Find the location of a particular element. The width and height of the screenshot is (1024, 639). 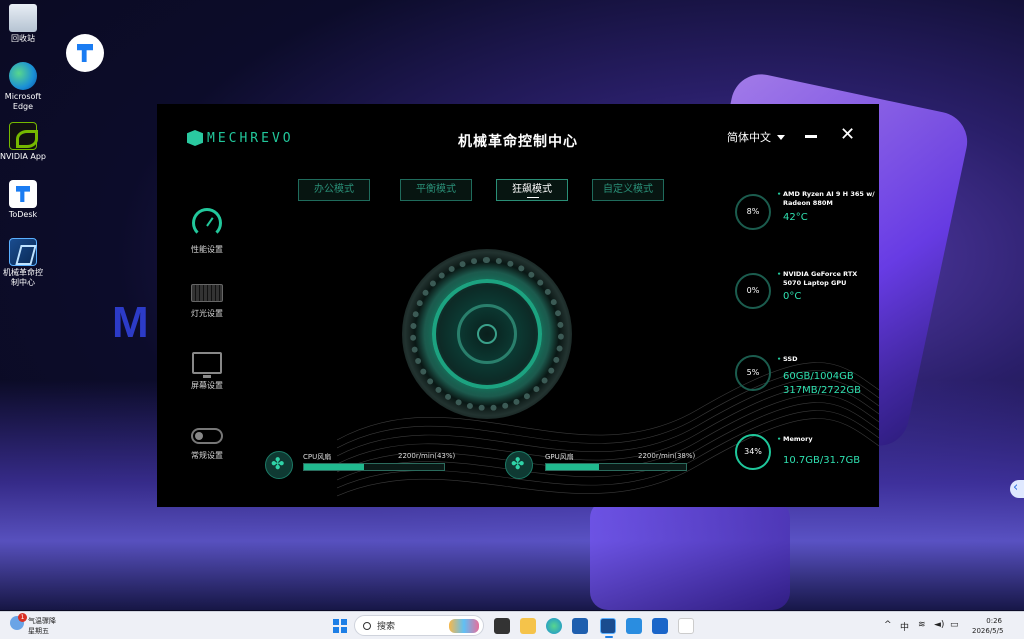

side-panel-handle is located at coordinates (1017, 489).